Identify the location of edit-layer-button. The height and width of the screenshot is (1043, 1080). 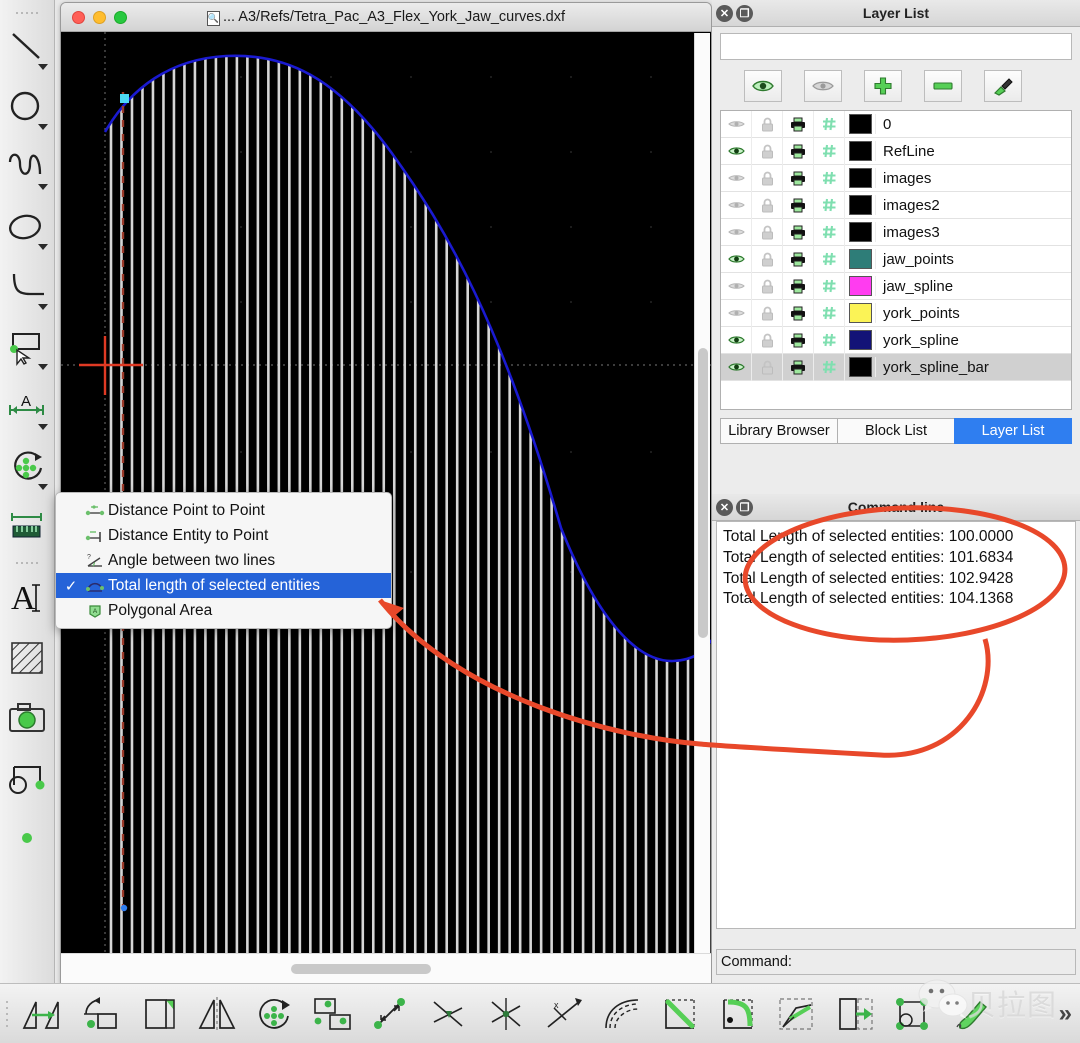
(1003, 86).